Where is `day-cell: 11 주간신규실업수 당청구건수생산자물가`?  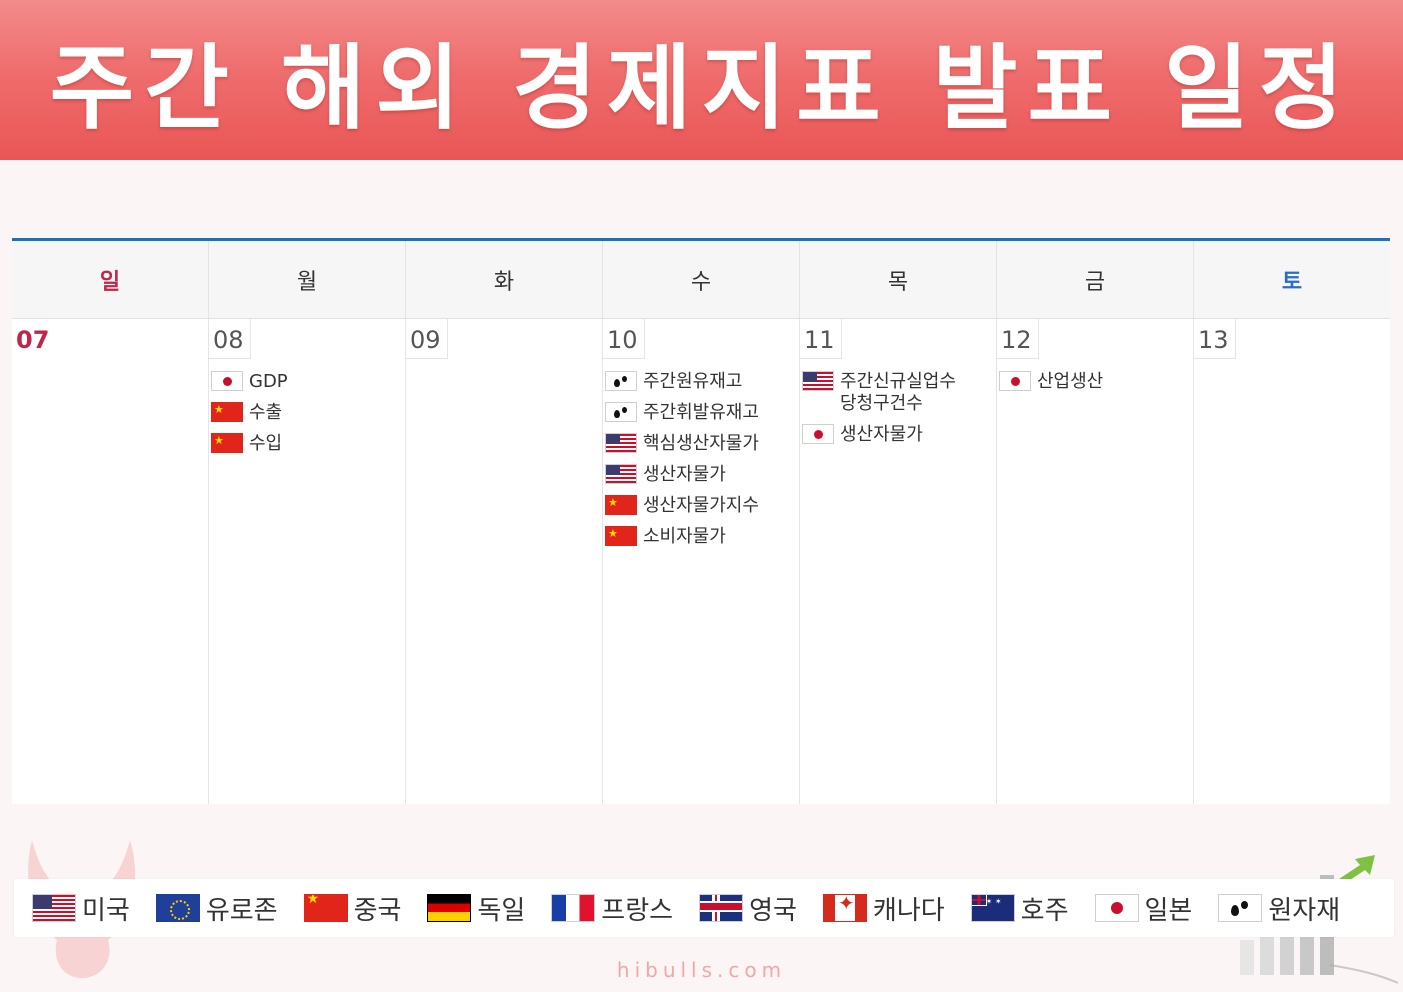 day-cell: 11 주간신규실업수 당청구건수생산자물가 is located at coordinates (897, 561).